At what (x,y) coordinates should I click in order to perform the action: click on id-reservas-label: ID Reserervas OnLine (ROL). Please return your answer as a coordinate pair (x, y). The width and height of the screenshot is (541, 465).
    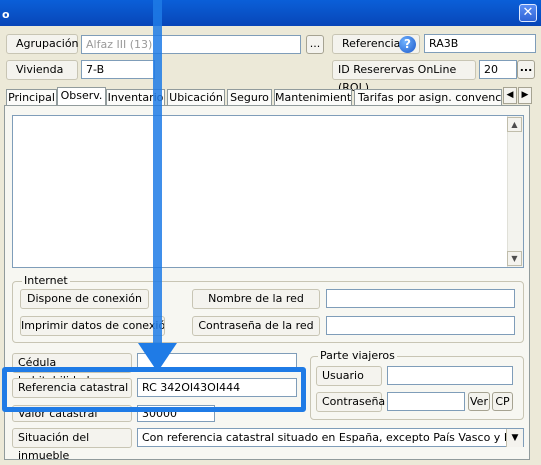
    Looking at the image, I should click on (404, 77).